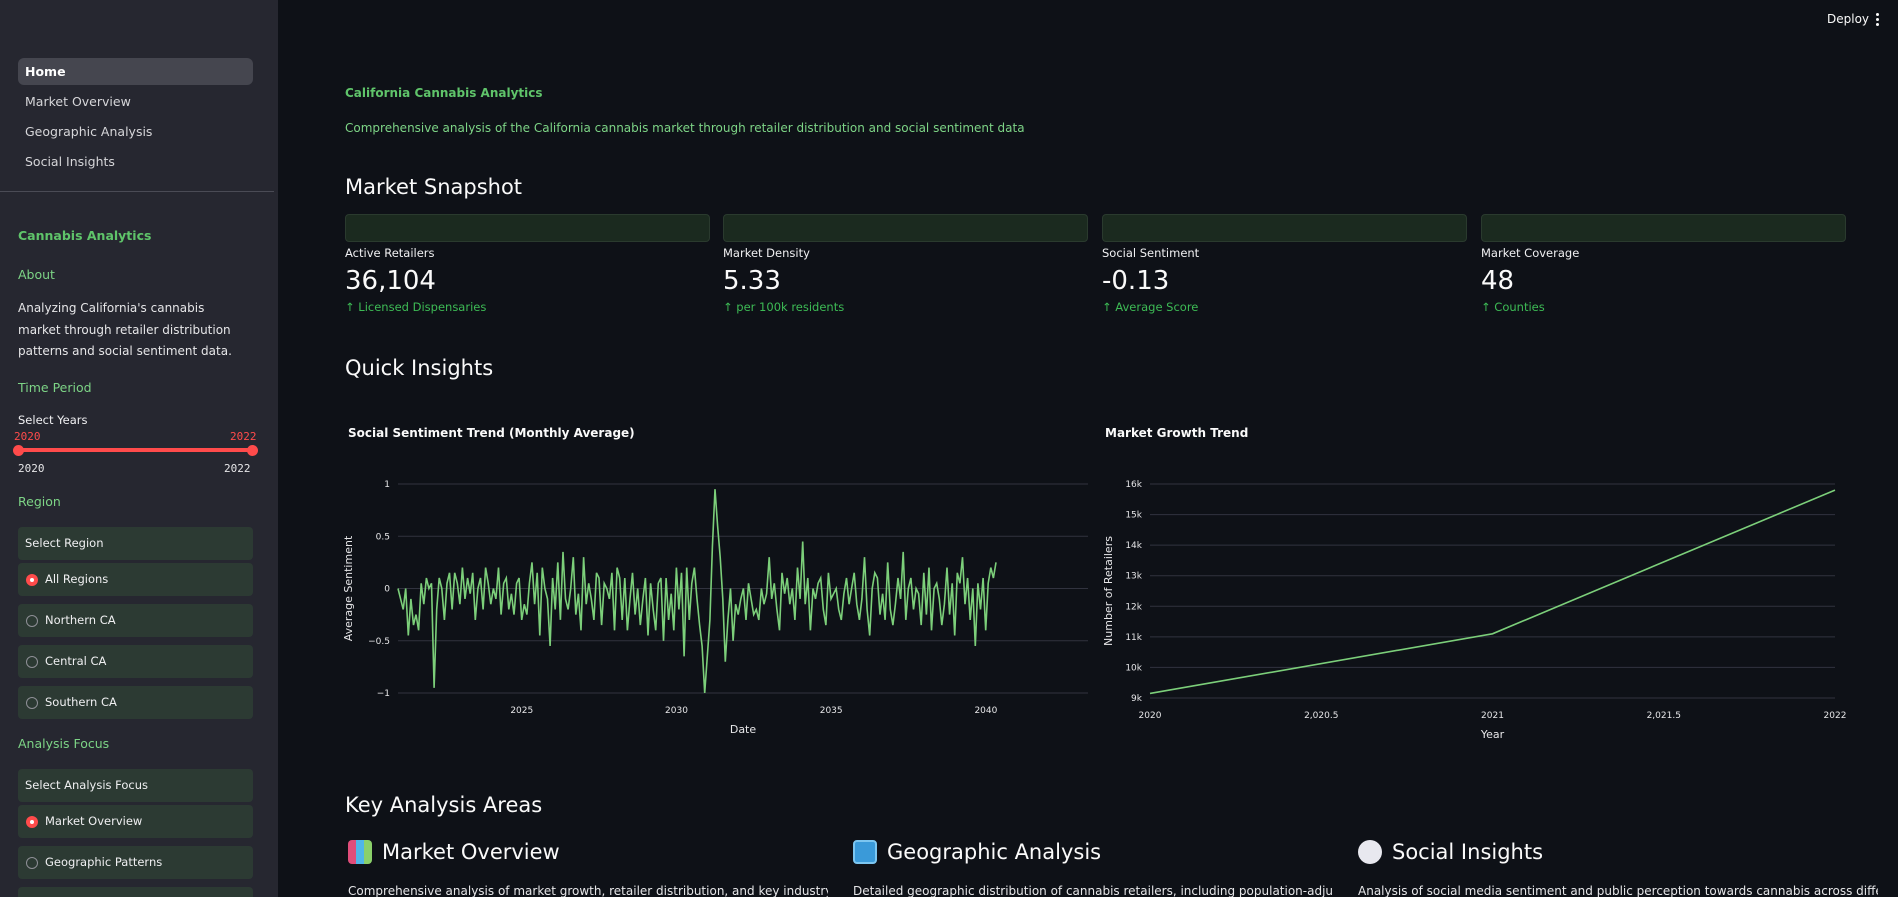 This screenshot has width=1898, height=897. Describe the element at coordinates (135, 661) in the screenshot. I see `radio-central-ca: Central CA` at that location.